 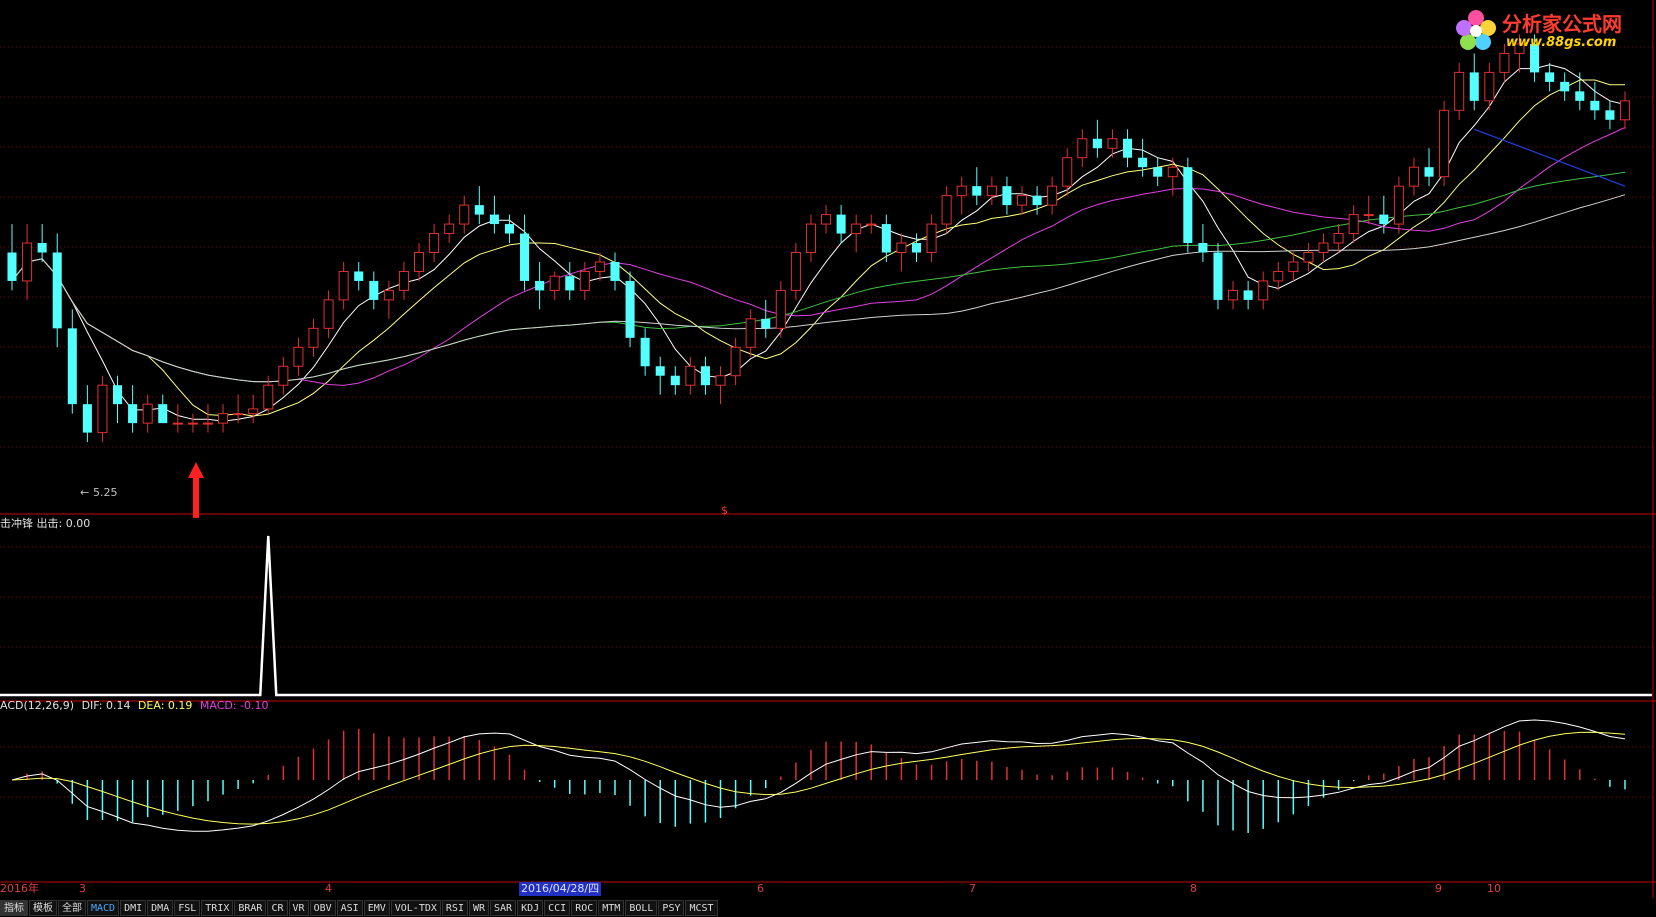 I want to click on tab-obv: OBV, so click(x=322, y=907).